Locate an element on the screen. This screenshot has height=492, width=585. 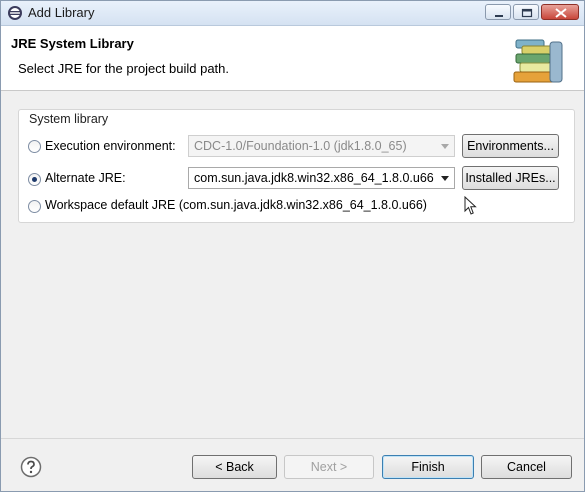
maximize-button is located at coordinates (526, 12).